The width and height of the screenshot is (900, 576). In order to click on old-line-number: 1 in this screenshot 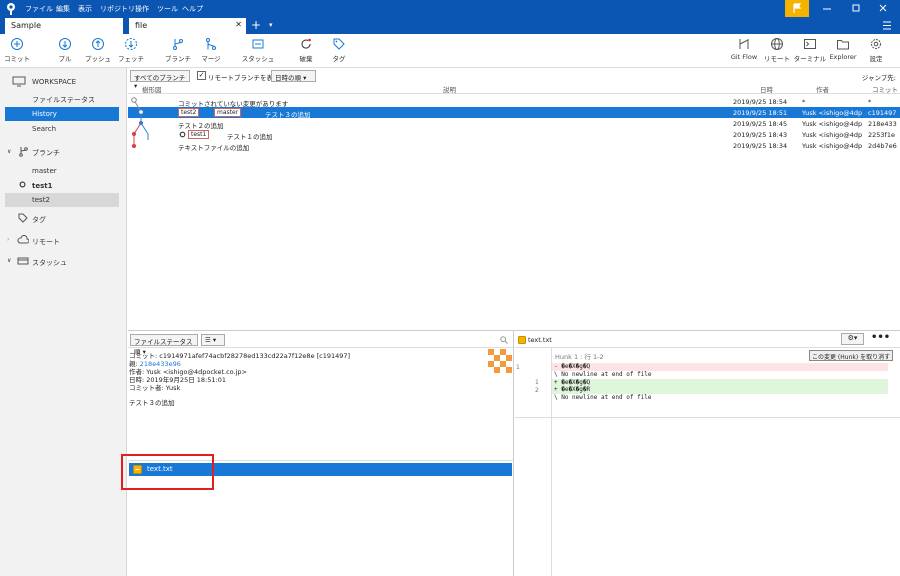, I will do `click(518, 367)`.